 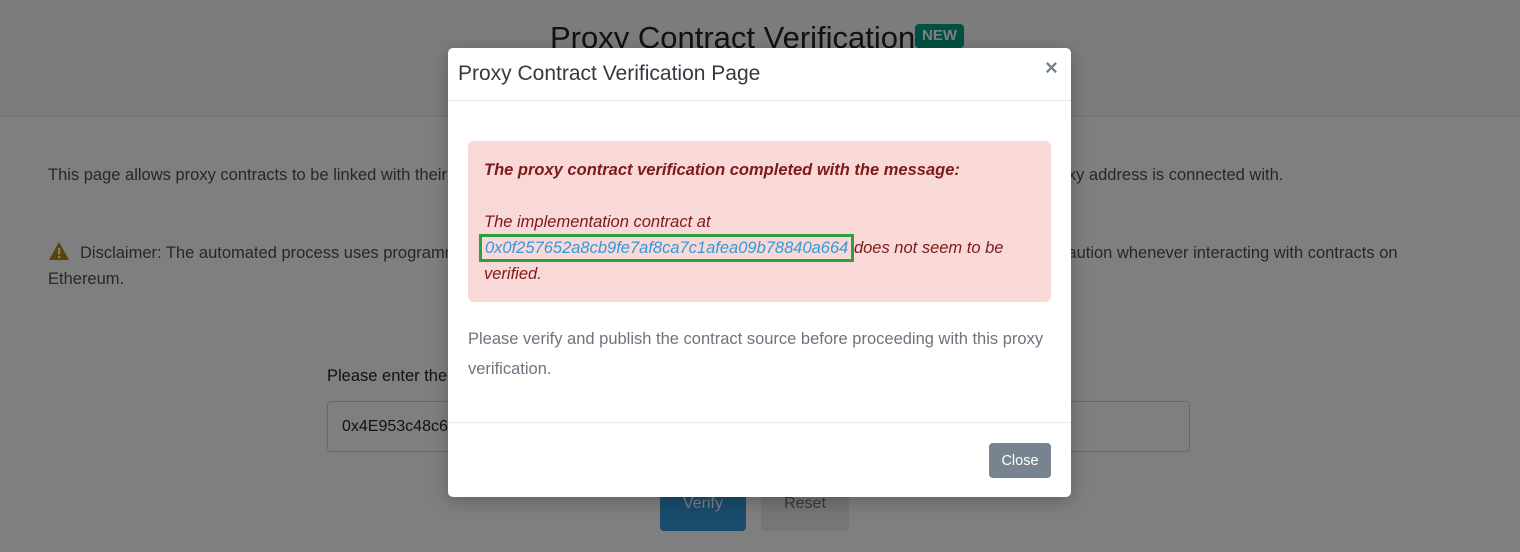 I want to click on alert-message-prefix: The implementation contract at, so click(x=597, y=222).